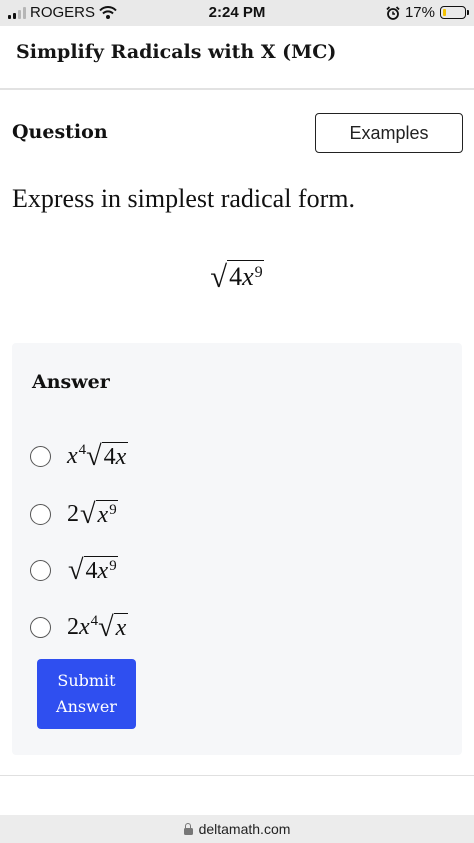  I want to click on page-title: Simplify Radicals with X (MC), so click(176, 52).